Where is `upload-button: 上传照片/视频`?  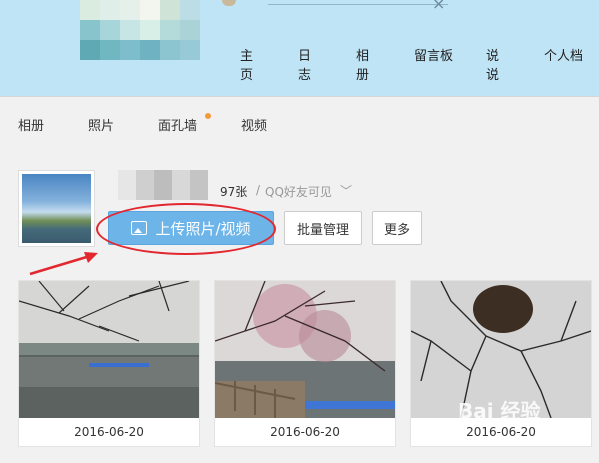
upload-button: 上传照片/视频 is located at coordinates (191, 228).